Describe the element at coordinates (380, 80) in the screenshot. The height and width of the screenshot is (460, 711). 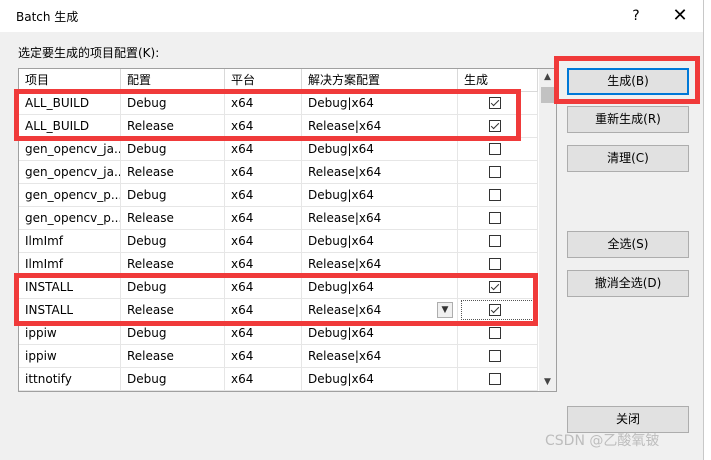
I see `column-header-solution-config: 解决方案配置` at that location.